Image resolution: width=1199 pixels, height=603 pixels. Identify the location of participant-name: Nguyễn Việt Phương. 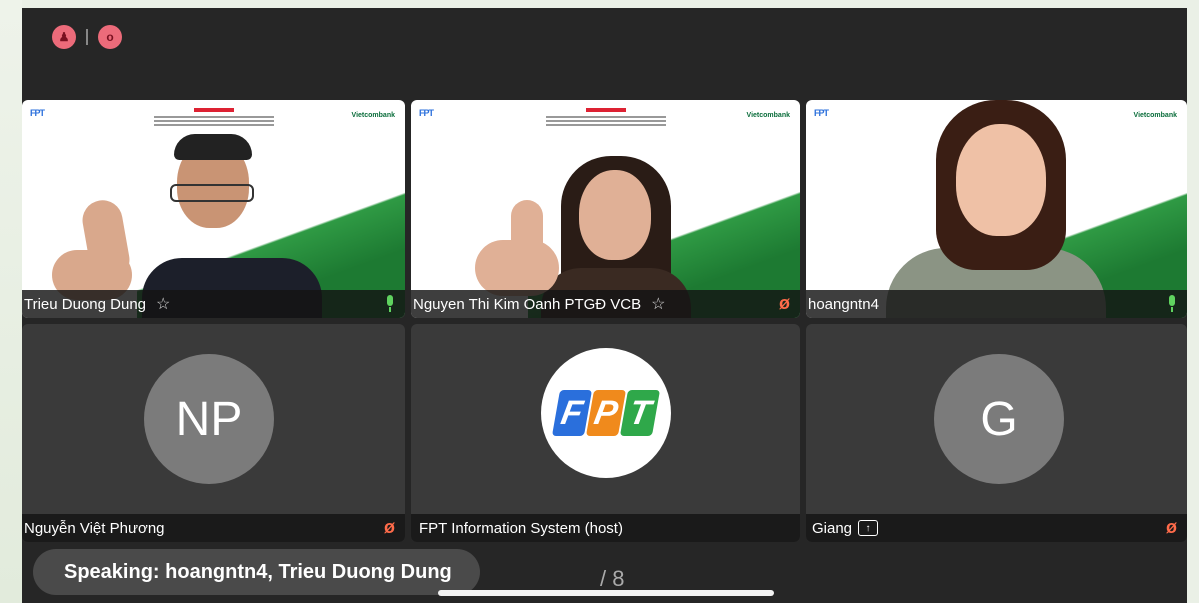
(94, 528).